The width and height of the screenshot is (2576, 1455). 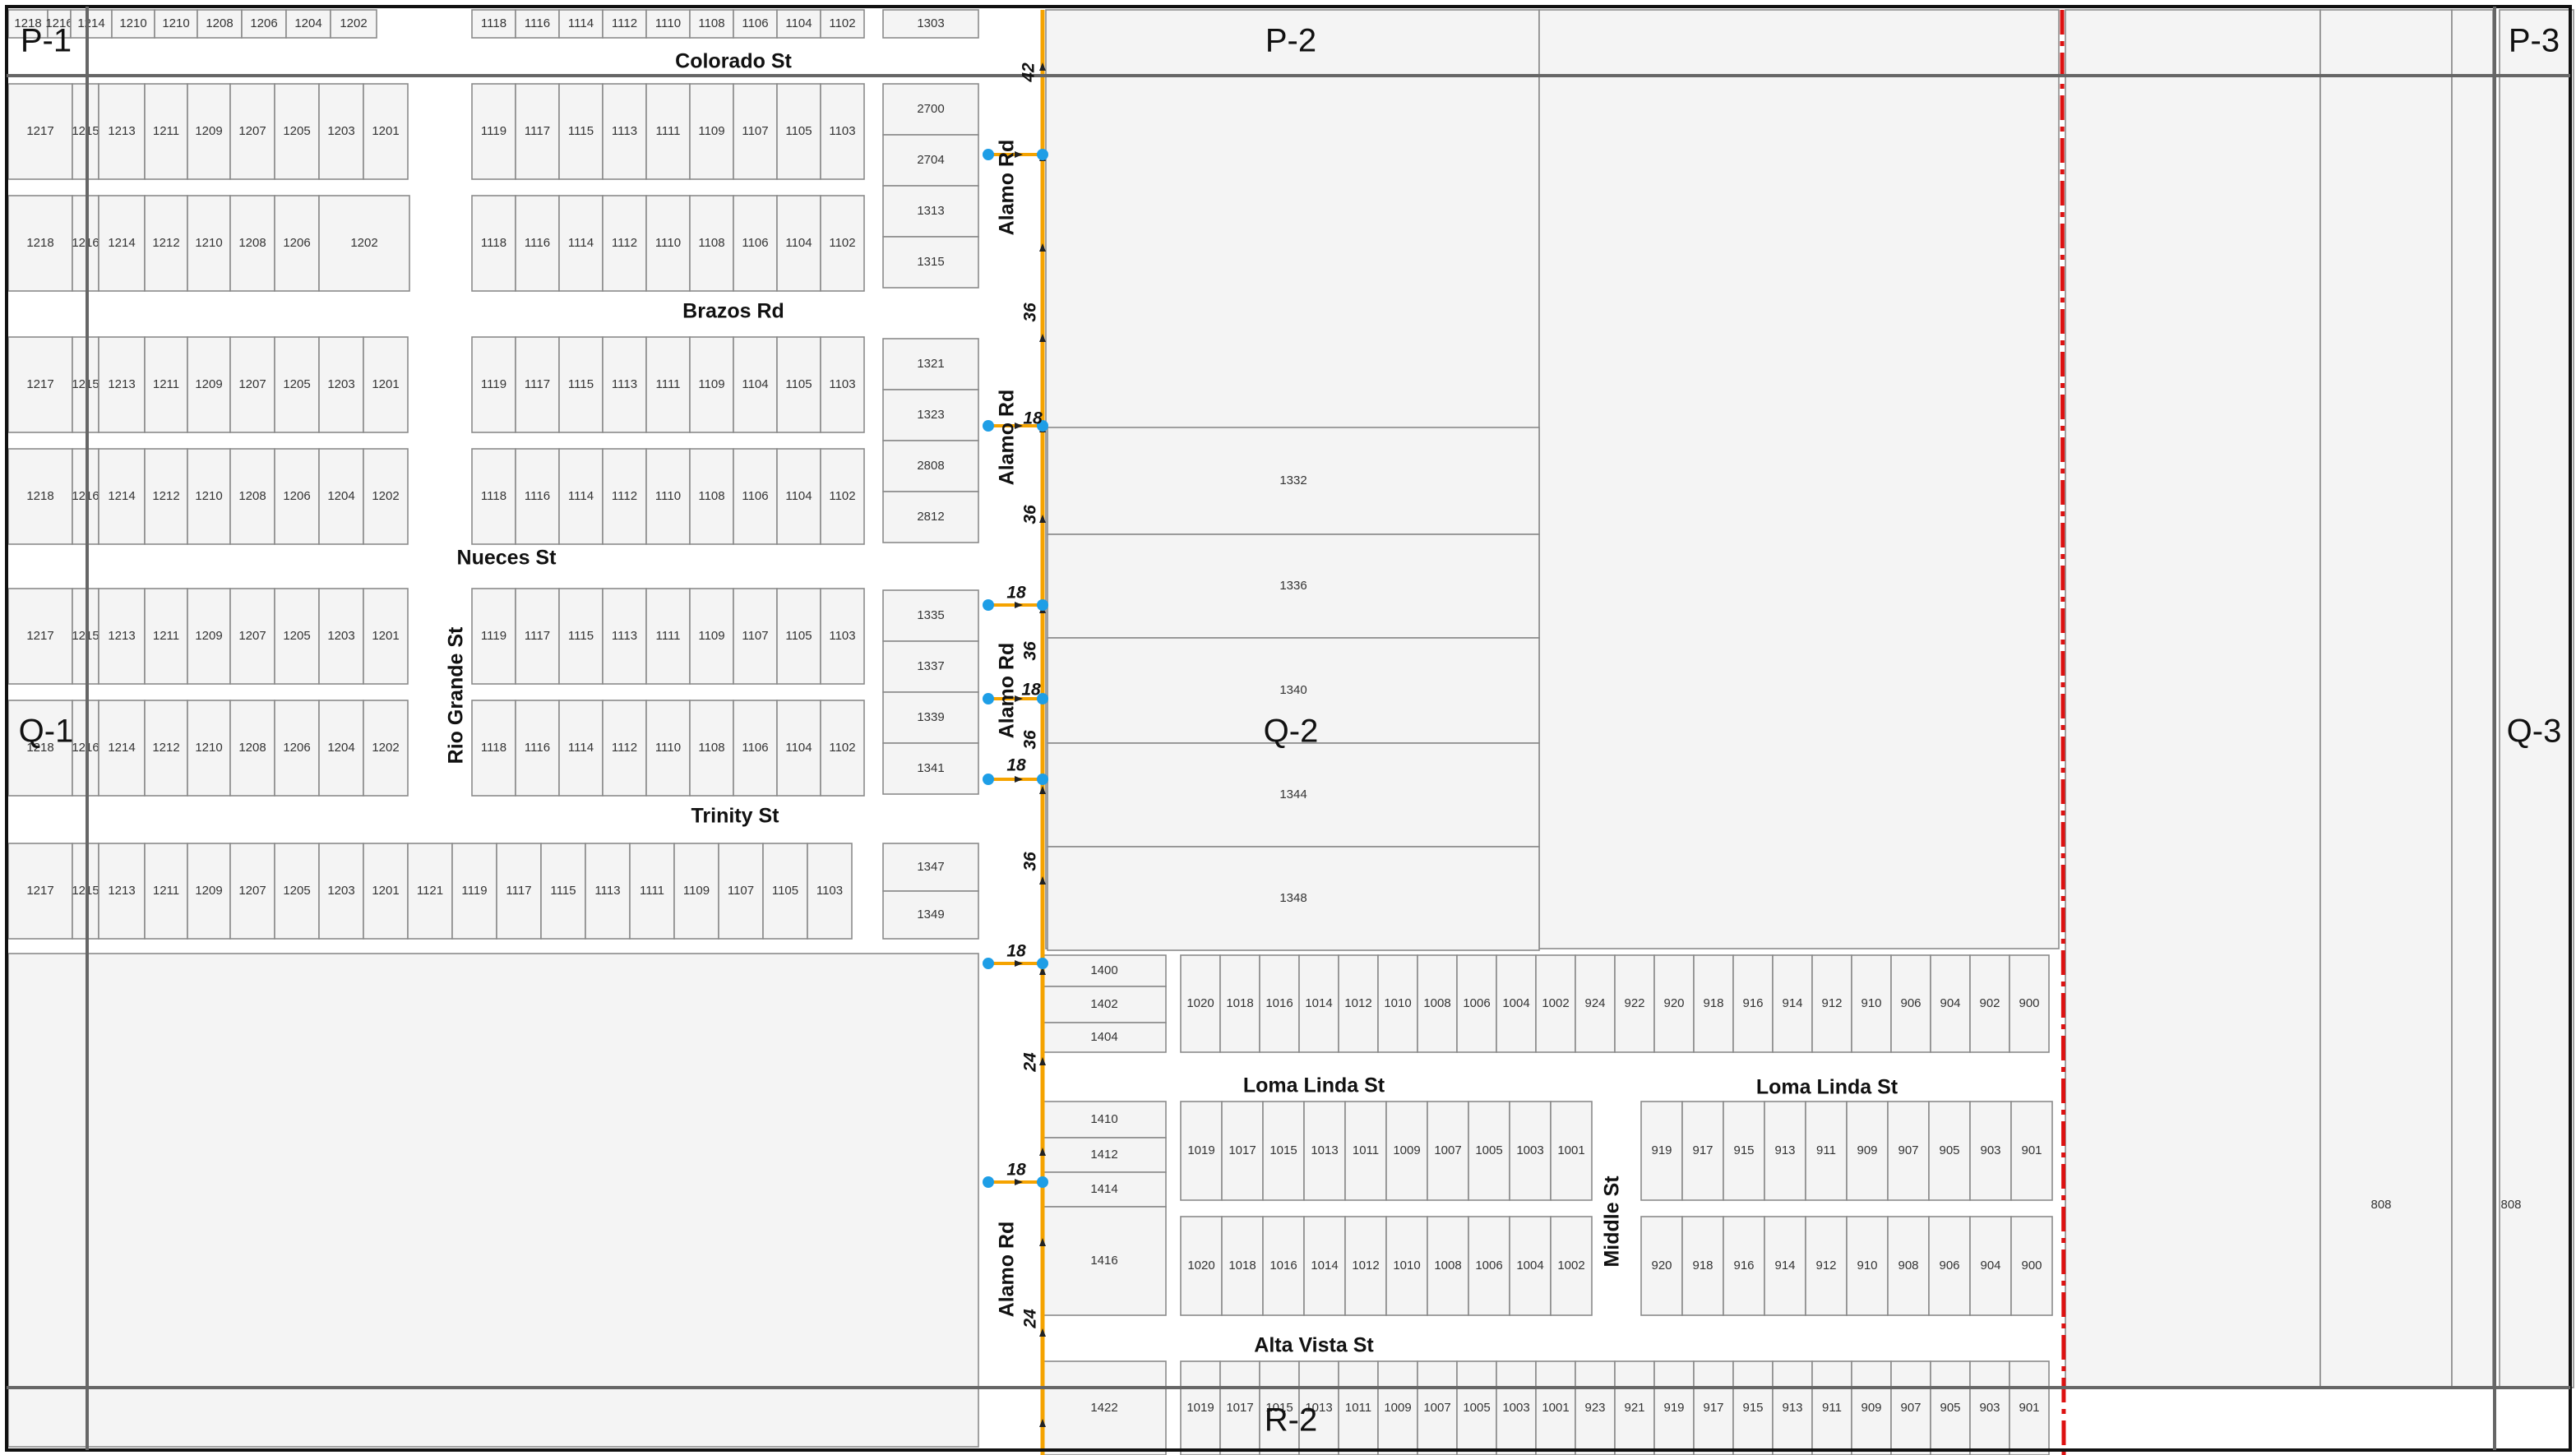 I want to click on parcel-lot: 1344, so click(x=1293, y=795).